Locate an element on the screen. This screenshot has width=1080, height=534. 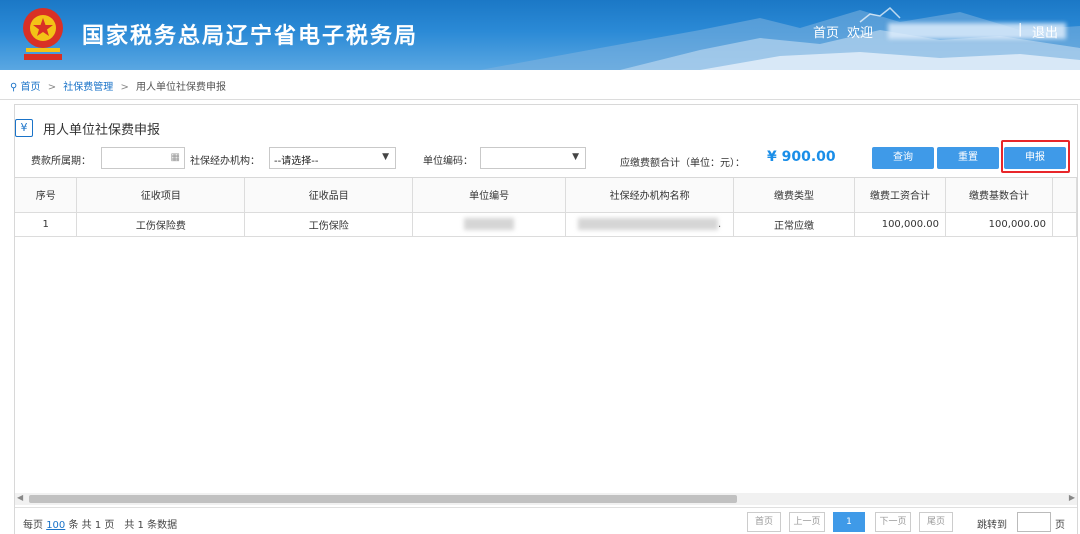
page-size-link: 100 is located at coordinates (55, 525).